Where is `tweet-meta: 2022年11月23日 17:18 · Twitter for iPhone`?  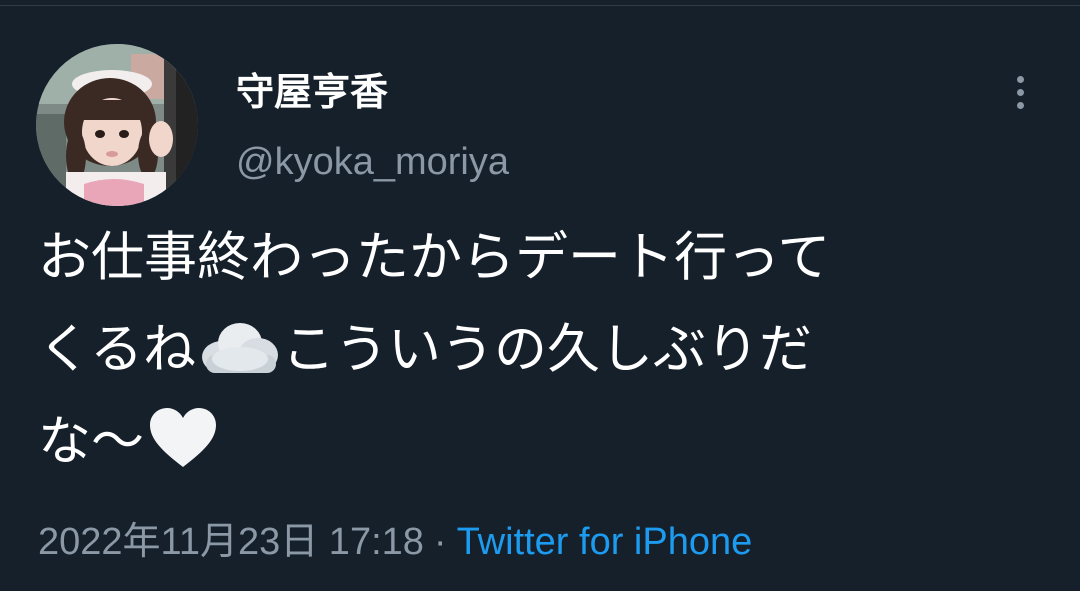
tweet-meta: 2022年11月23日 17:18 · Twitter for iPhone is located at coordinates (395, 542).